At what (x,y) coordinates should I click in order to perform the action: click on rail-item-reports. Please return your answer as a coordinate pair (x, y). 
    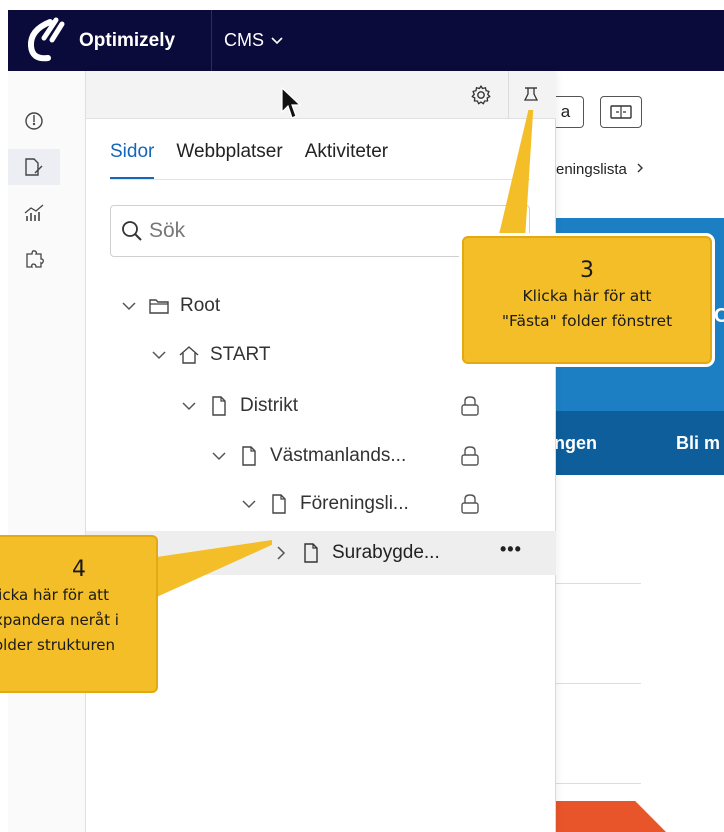
    Looking at the image, I should click on (34, 213).